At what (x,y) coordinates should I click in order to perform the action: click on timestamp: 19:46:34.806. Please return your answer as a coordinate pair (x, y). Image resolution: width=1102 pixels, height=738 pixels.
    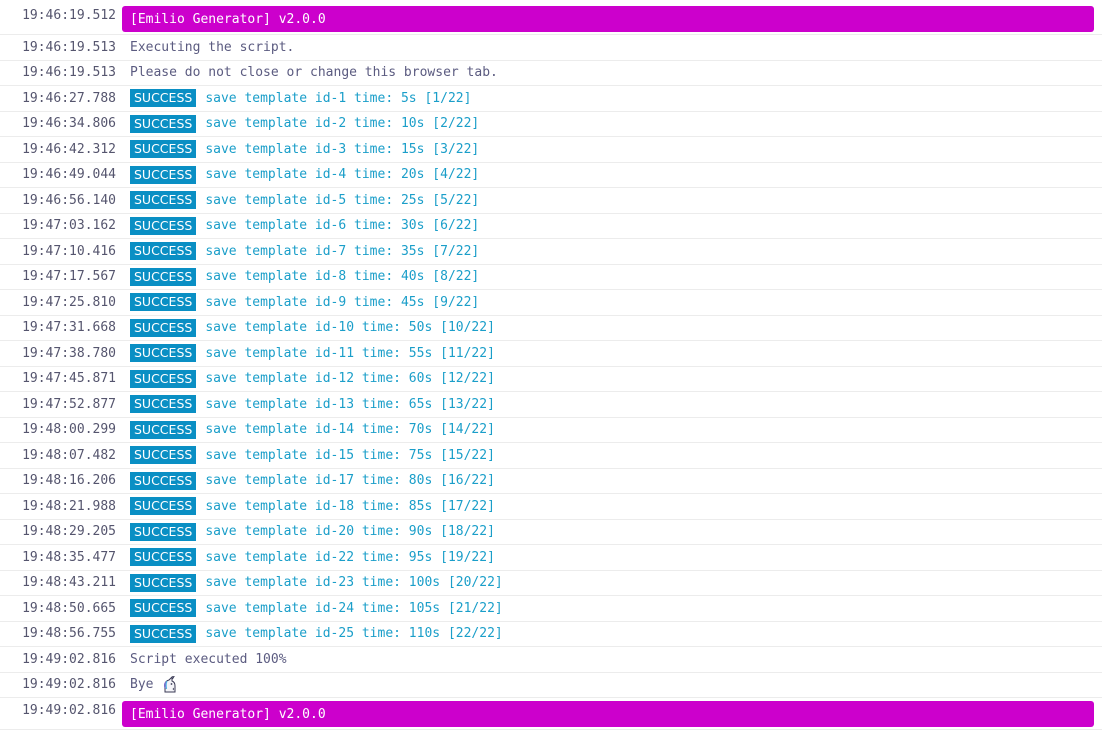
    Looking at the image, I should click on (69, 124).